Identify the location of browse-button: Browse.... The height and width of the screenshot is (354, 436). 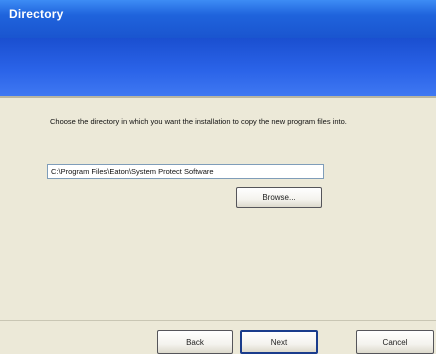
(279, 197).